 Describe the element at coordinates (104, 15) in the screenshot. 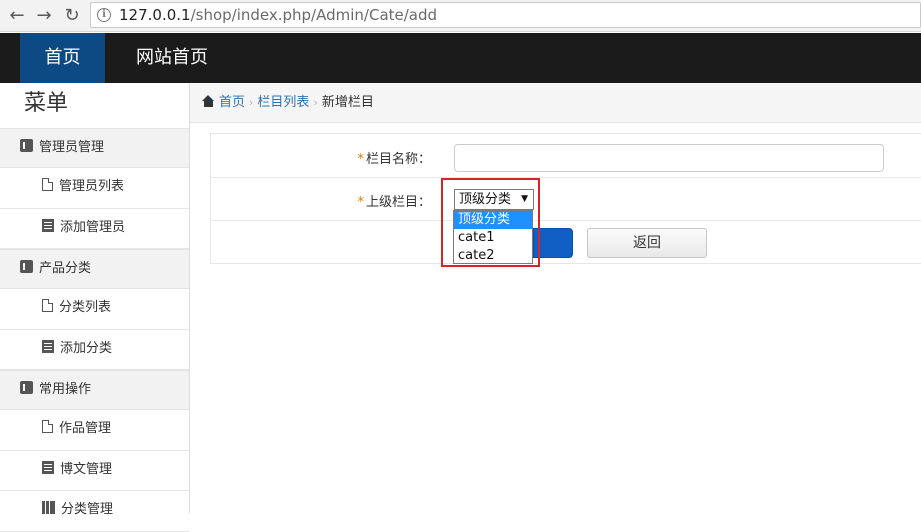

I see `info-icon: i` at that location.